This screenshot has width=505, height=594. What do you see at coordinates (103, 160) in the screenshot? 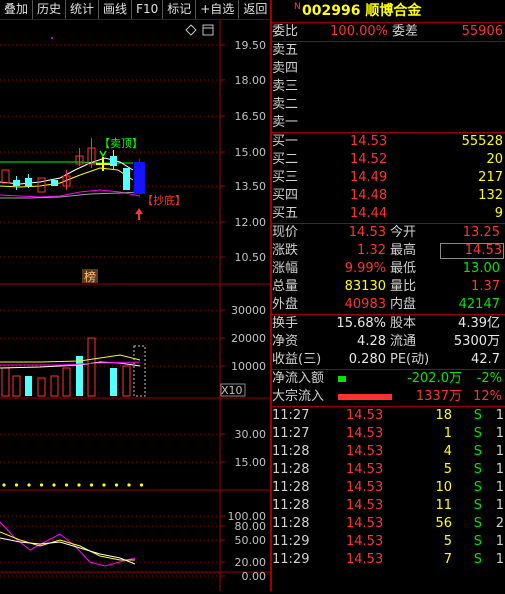
I see `crosshair-marker` at bounding box center [103, 160].